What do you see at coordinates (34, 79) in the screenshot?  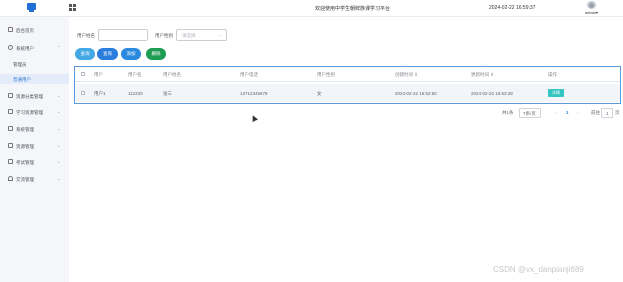 I see `sidebar-subitem-normal-users: 普通用户` at bounding box center [34, 79].